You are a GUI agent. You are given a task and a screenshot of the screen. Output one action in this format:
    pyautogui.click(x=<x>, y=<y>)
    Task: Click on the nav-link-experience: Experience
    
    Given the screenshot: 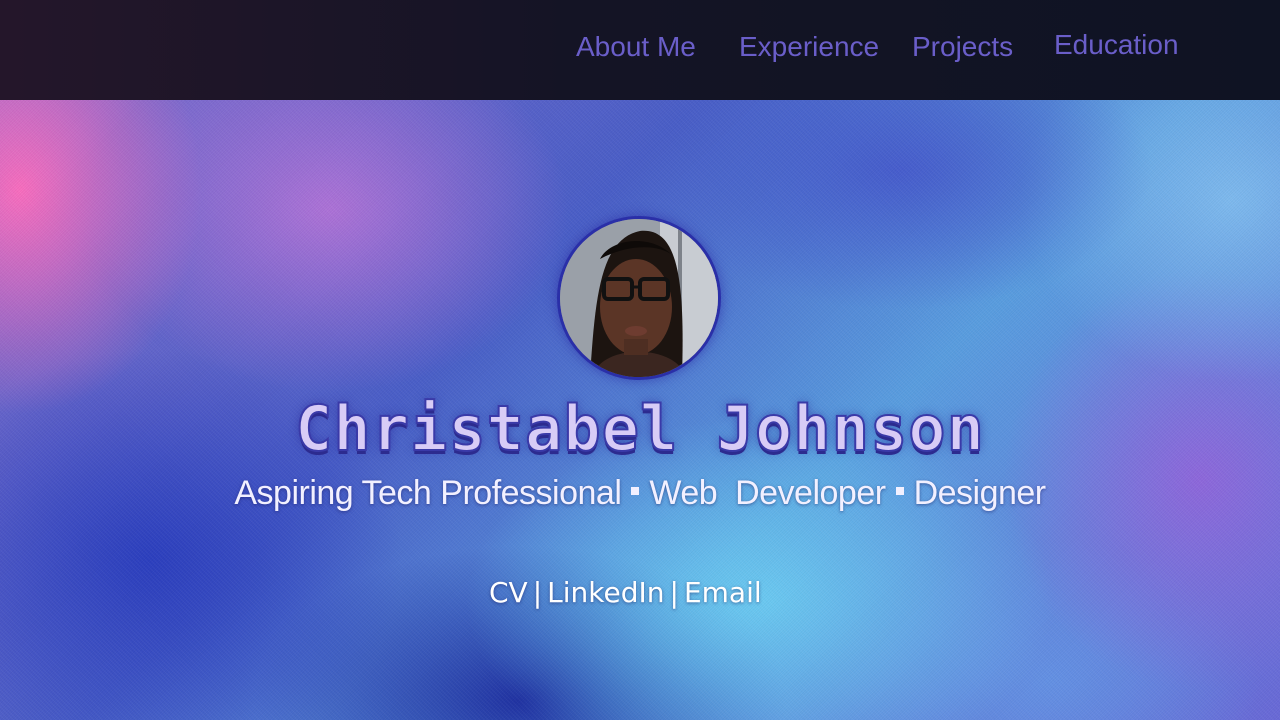 What is the action you would take?
    pyautogui.click(x=809, y=47)
    